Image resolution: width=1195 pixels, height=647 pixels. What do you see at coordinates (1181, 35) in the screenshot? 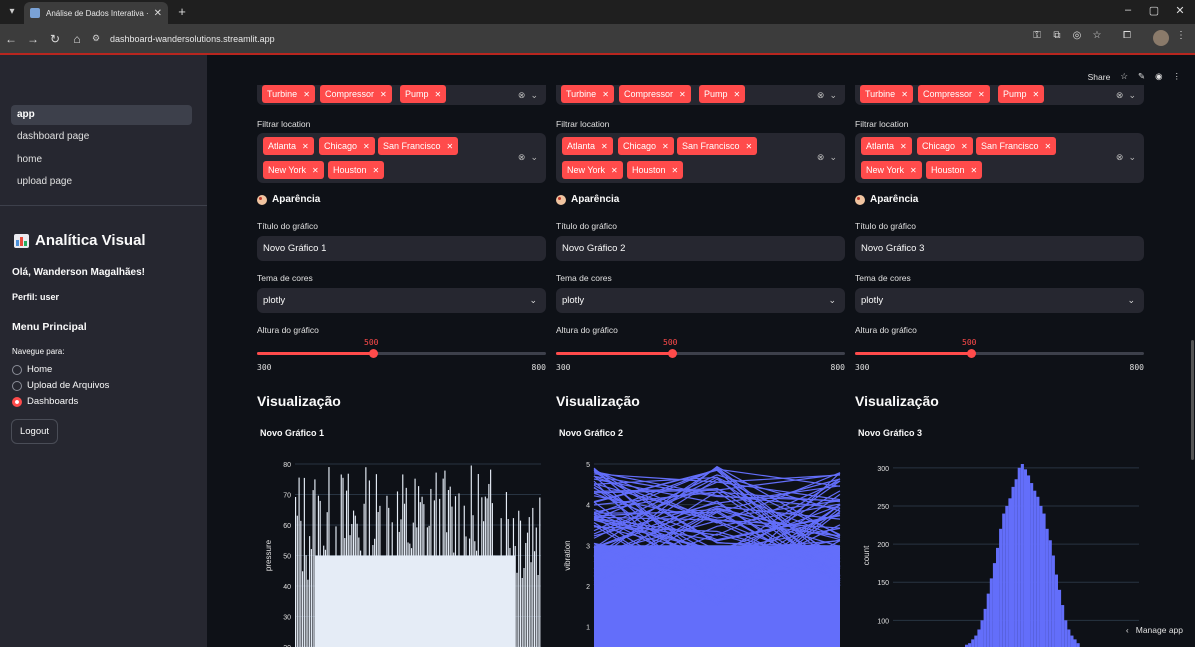
I see `browser-menu-icon: ⋮` at bounding box center [1181, 35].